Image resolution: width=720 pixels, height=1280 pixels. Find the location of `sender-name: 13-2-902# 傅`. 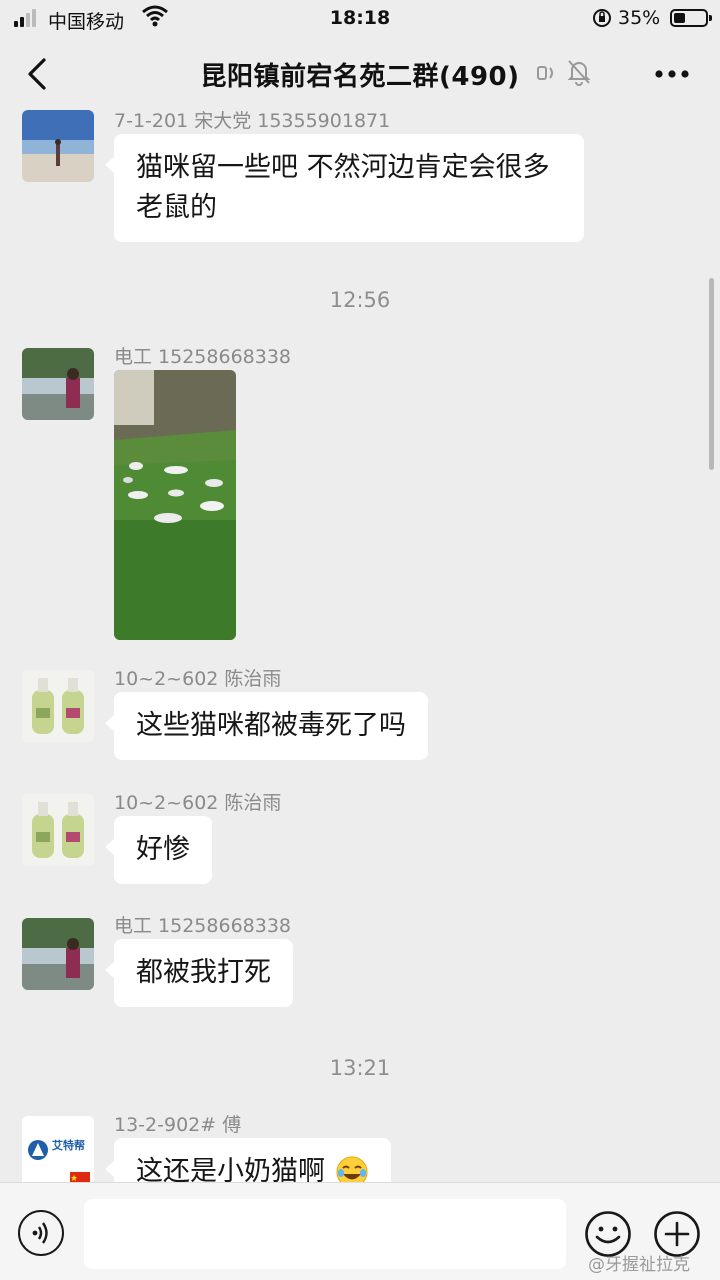

sender-name: 13-2-902# 傅 is located at coordinates (178, 1125).